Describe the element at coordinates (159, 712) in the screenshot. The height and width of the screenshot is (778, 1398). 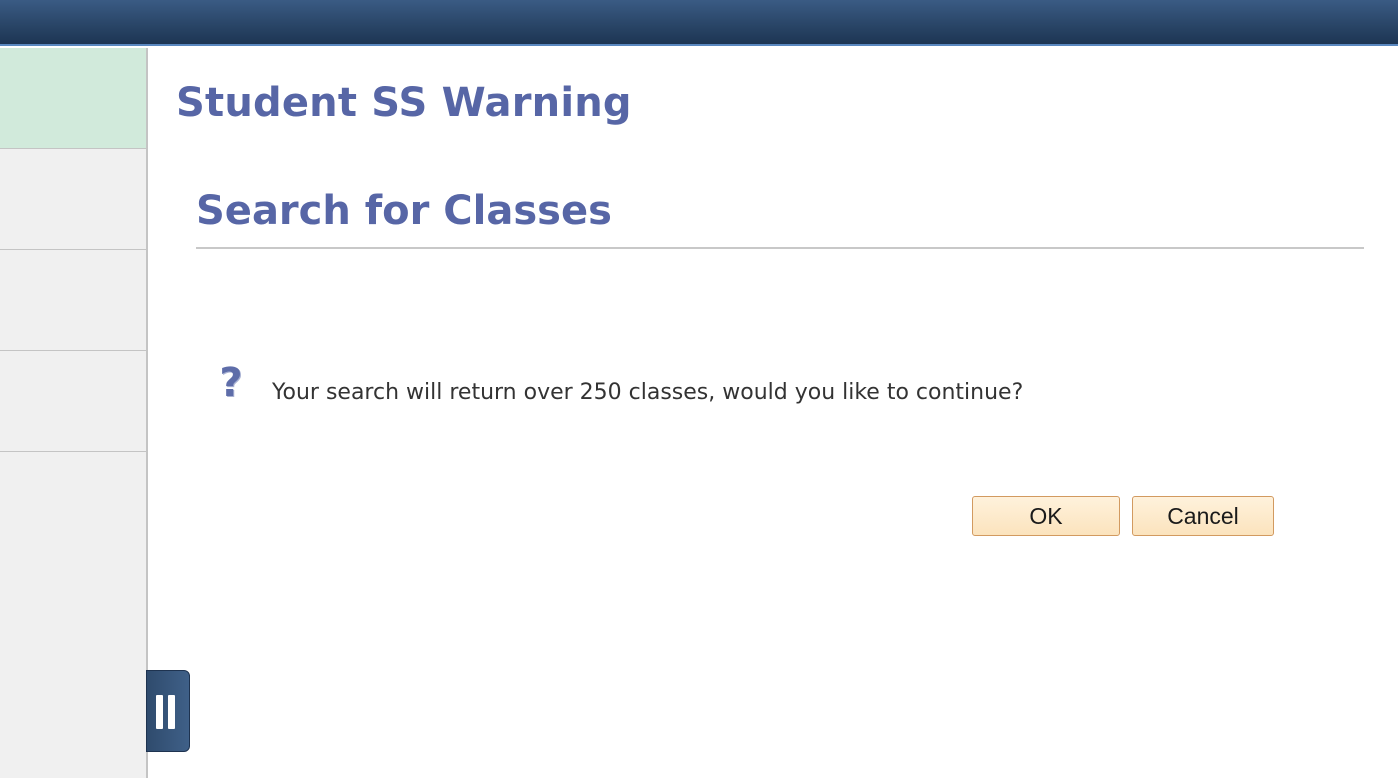
I see `pause-bars-icon` at that location.